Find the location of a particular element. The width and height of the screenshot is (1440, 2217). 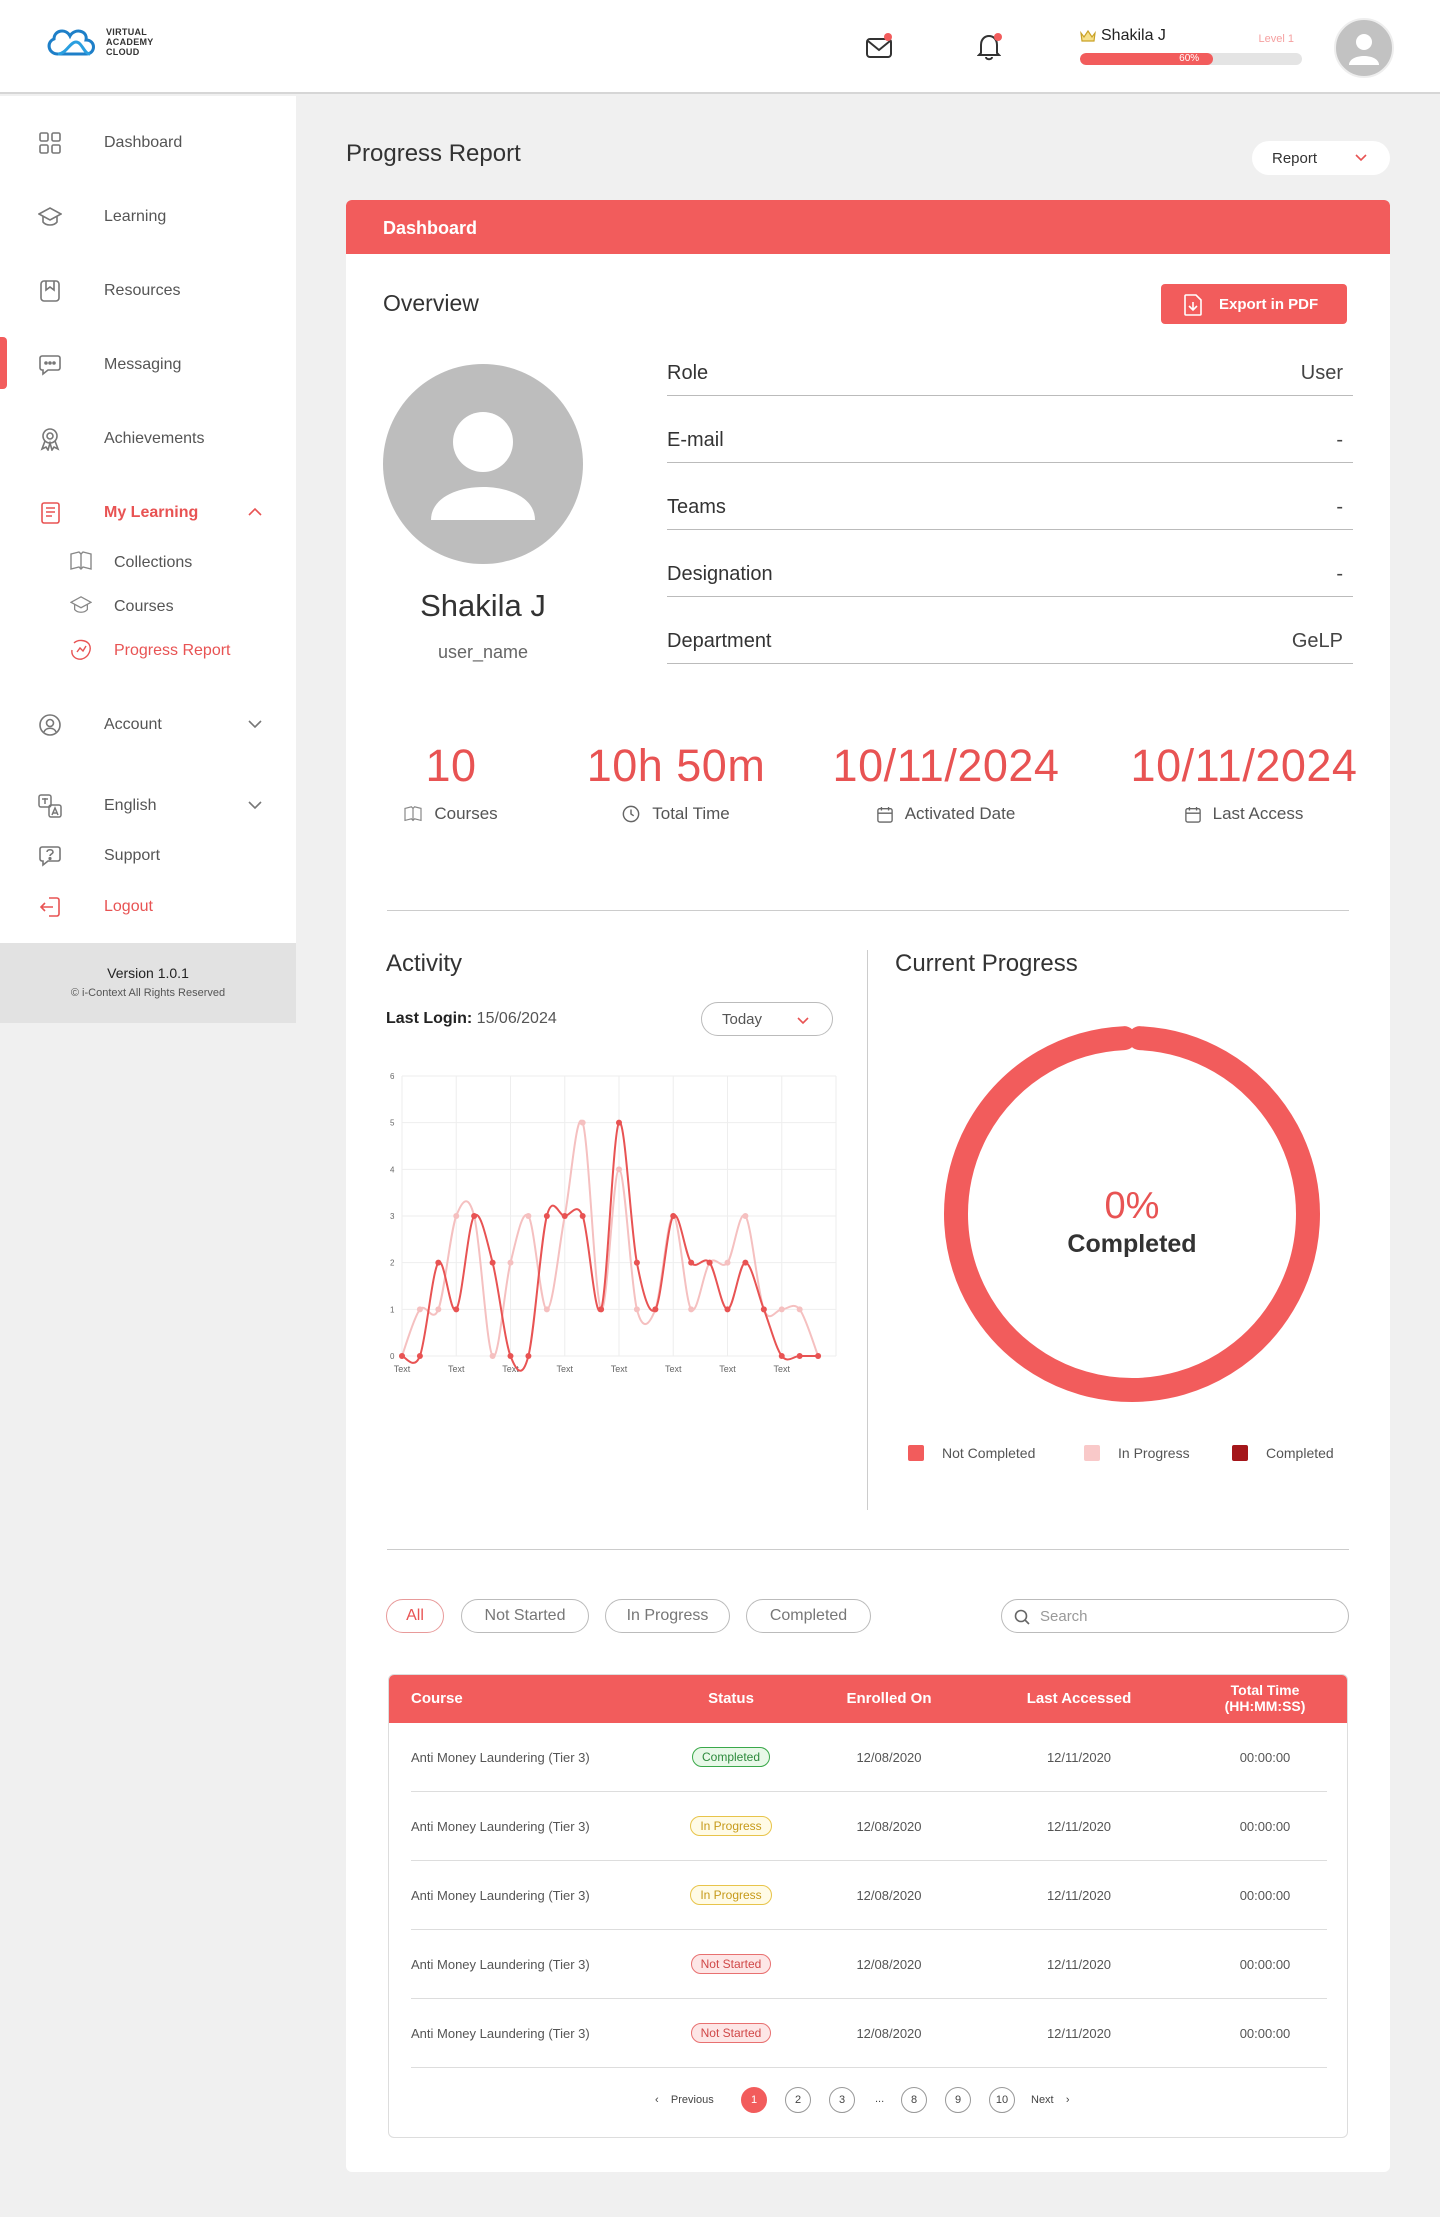

user-level: Level 1 is located at coordinates (1276, 39).